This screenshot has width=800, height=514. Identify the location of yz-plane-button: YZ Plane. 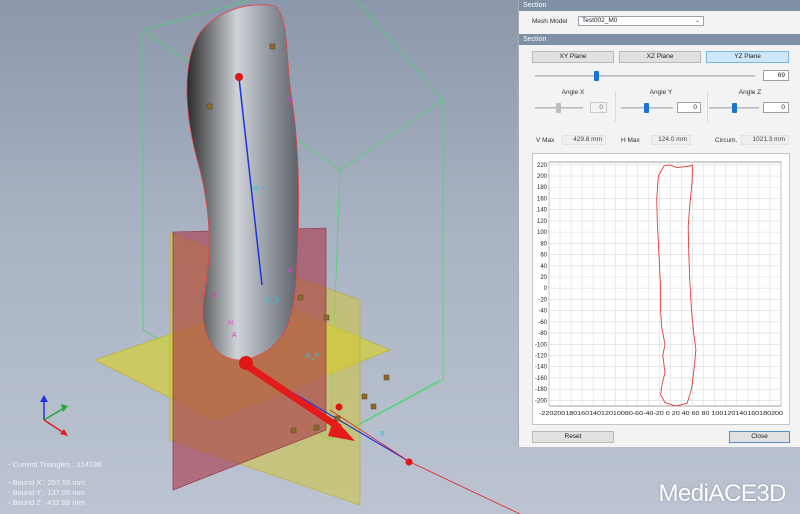
(747, 57).